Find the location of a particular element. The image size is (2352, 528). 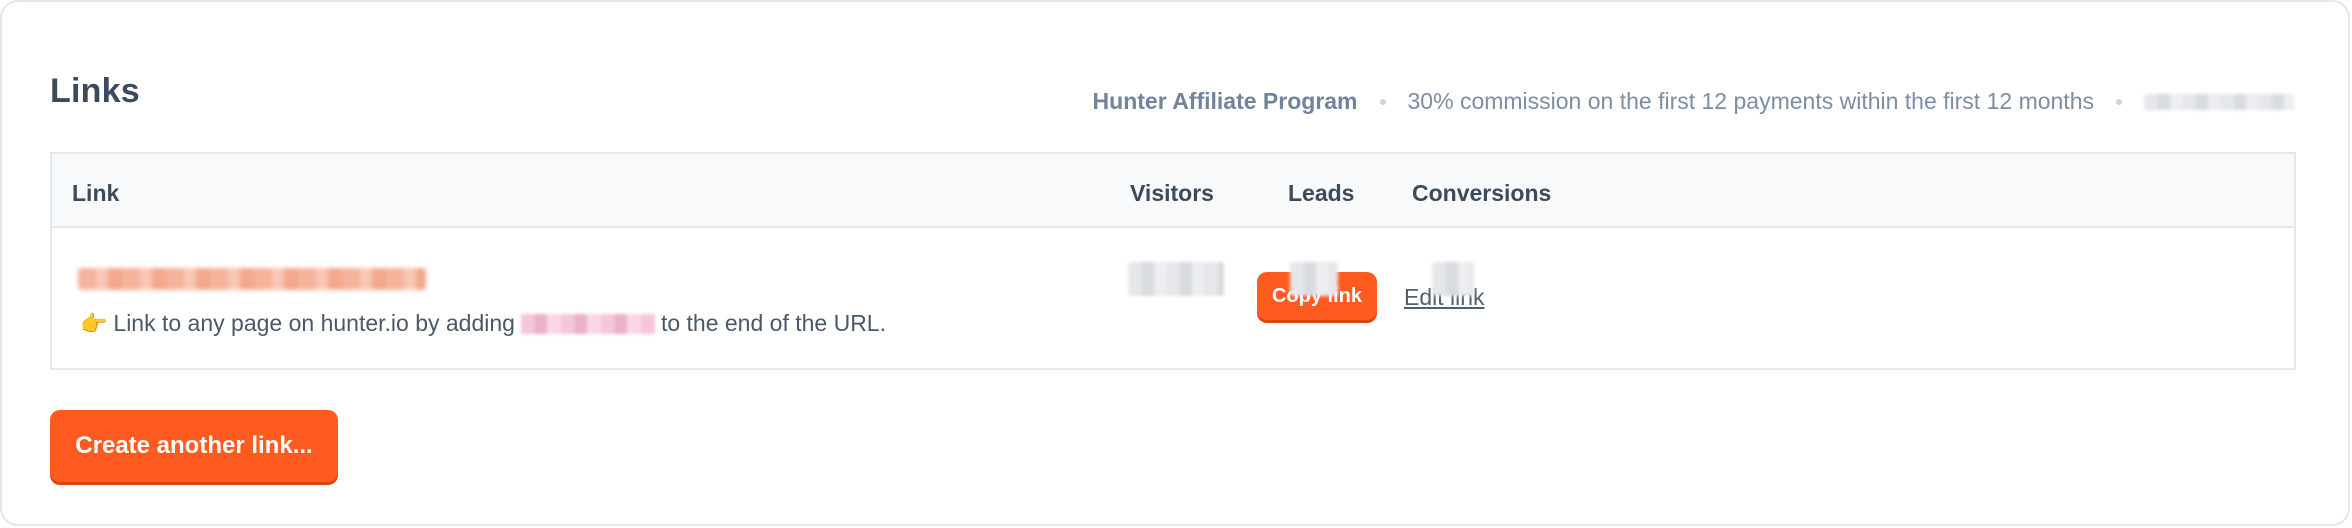

column-header-leads: Leads is located at coordinates (1321, 193).